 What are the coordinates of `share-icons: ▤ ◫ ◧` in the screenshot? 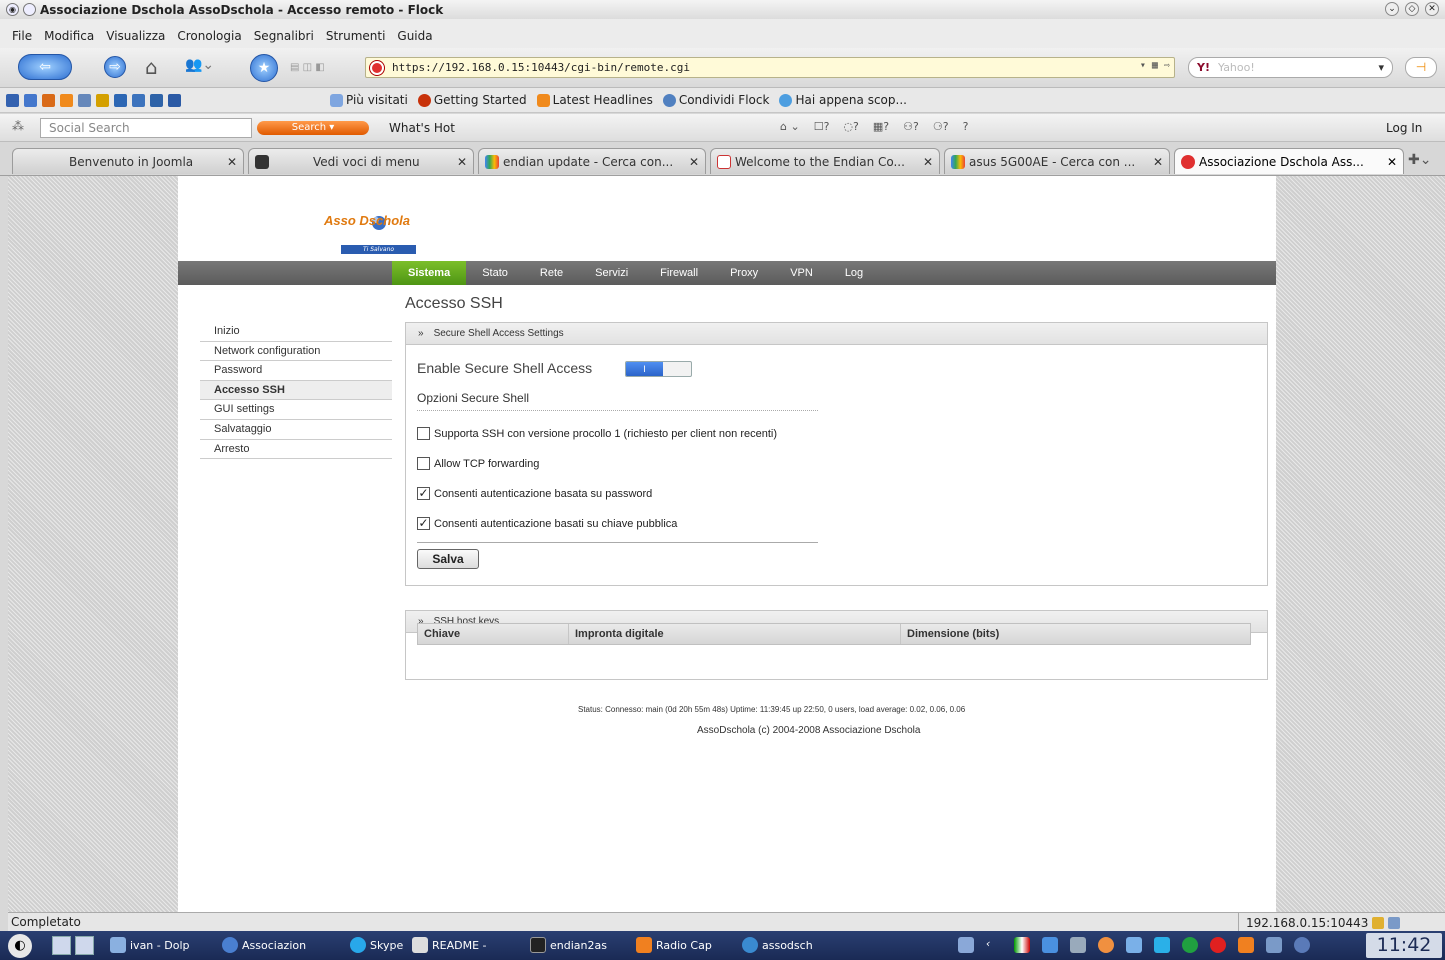 It's located at (307, 67).